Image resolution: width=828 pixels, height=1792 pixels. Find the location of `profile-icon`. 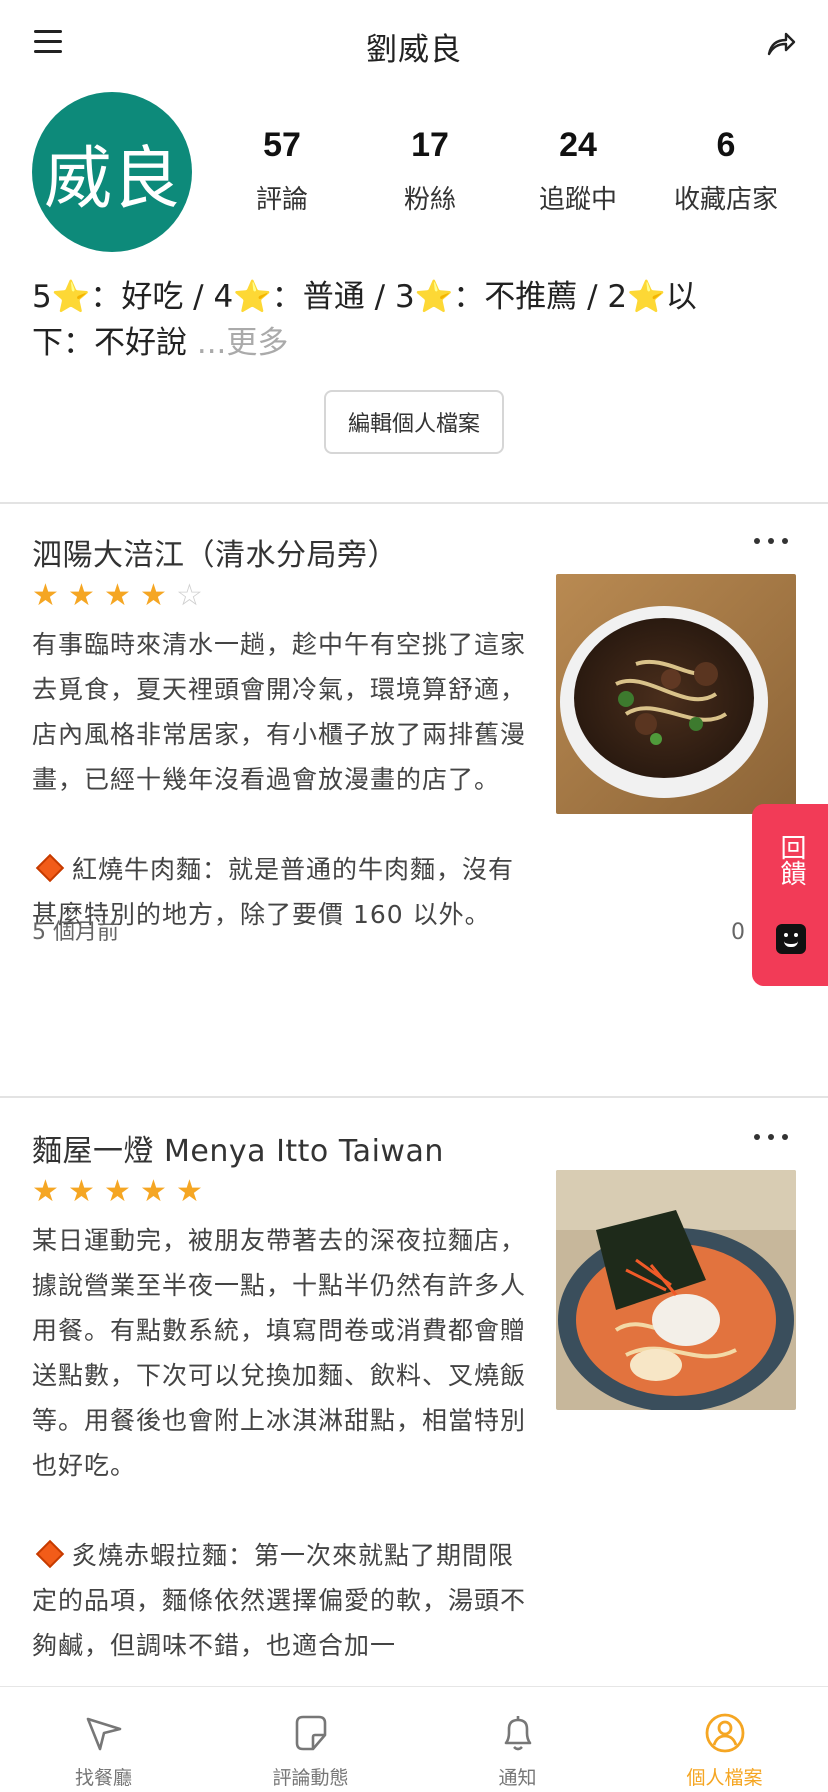

profile-icon is located at coordinates (724, 1733).